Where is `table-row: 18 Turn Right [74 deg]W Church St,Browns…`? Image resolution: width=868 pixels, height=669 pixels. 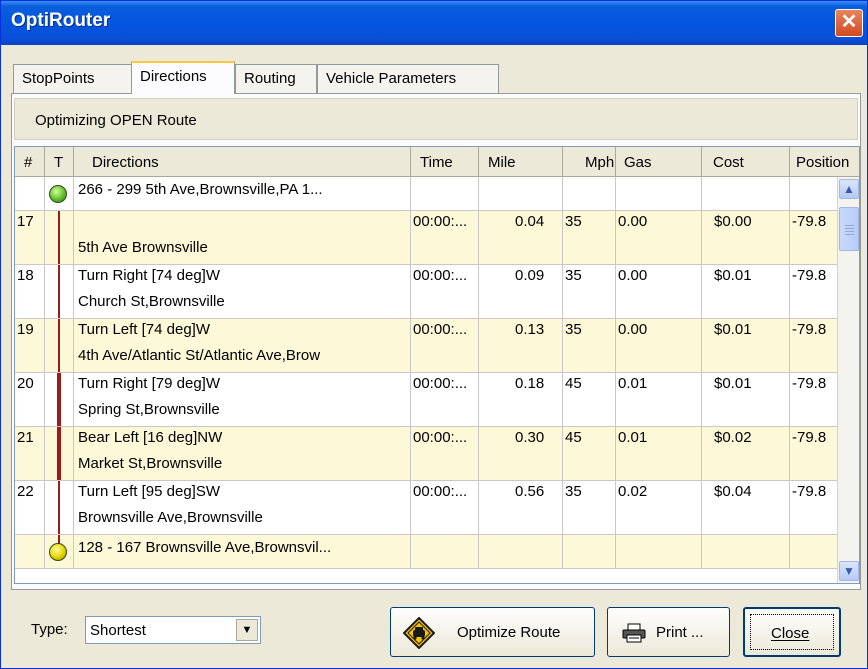
table-row: 18 Turn Right [74 deg]W Church St,Browns… is located at coordinates (427, 292).